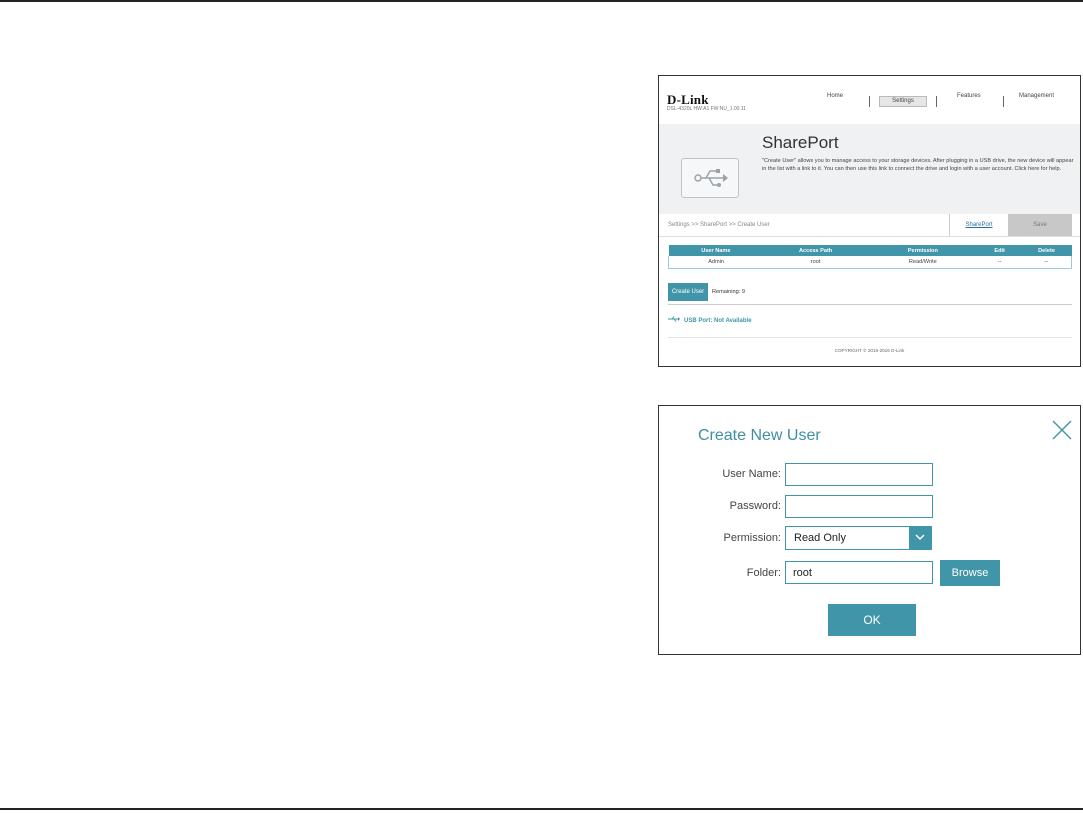 The width and height of the screenshot is (1083, 813). Describe the element at coordinates (922, 262) in the screenshot. I see `cell-permission: Read/Write` at that location.